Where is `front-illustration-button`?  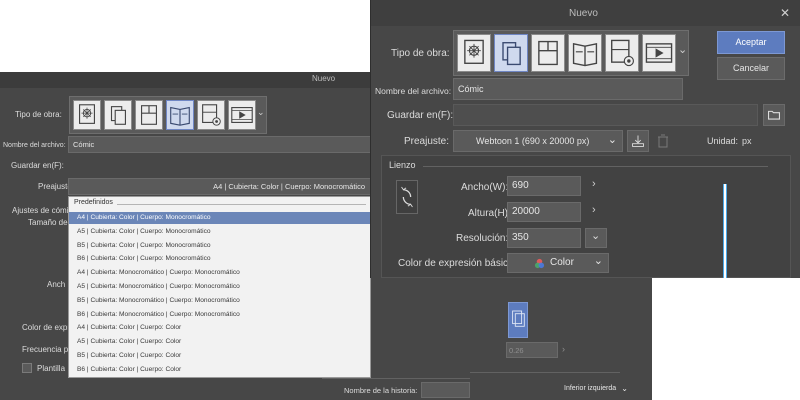
front-illustration-button is located at coordinates (474, 53).